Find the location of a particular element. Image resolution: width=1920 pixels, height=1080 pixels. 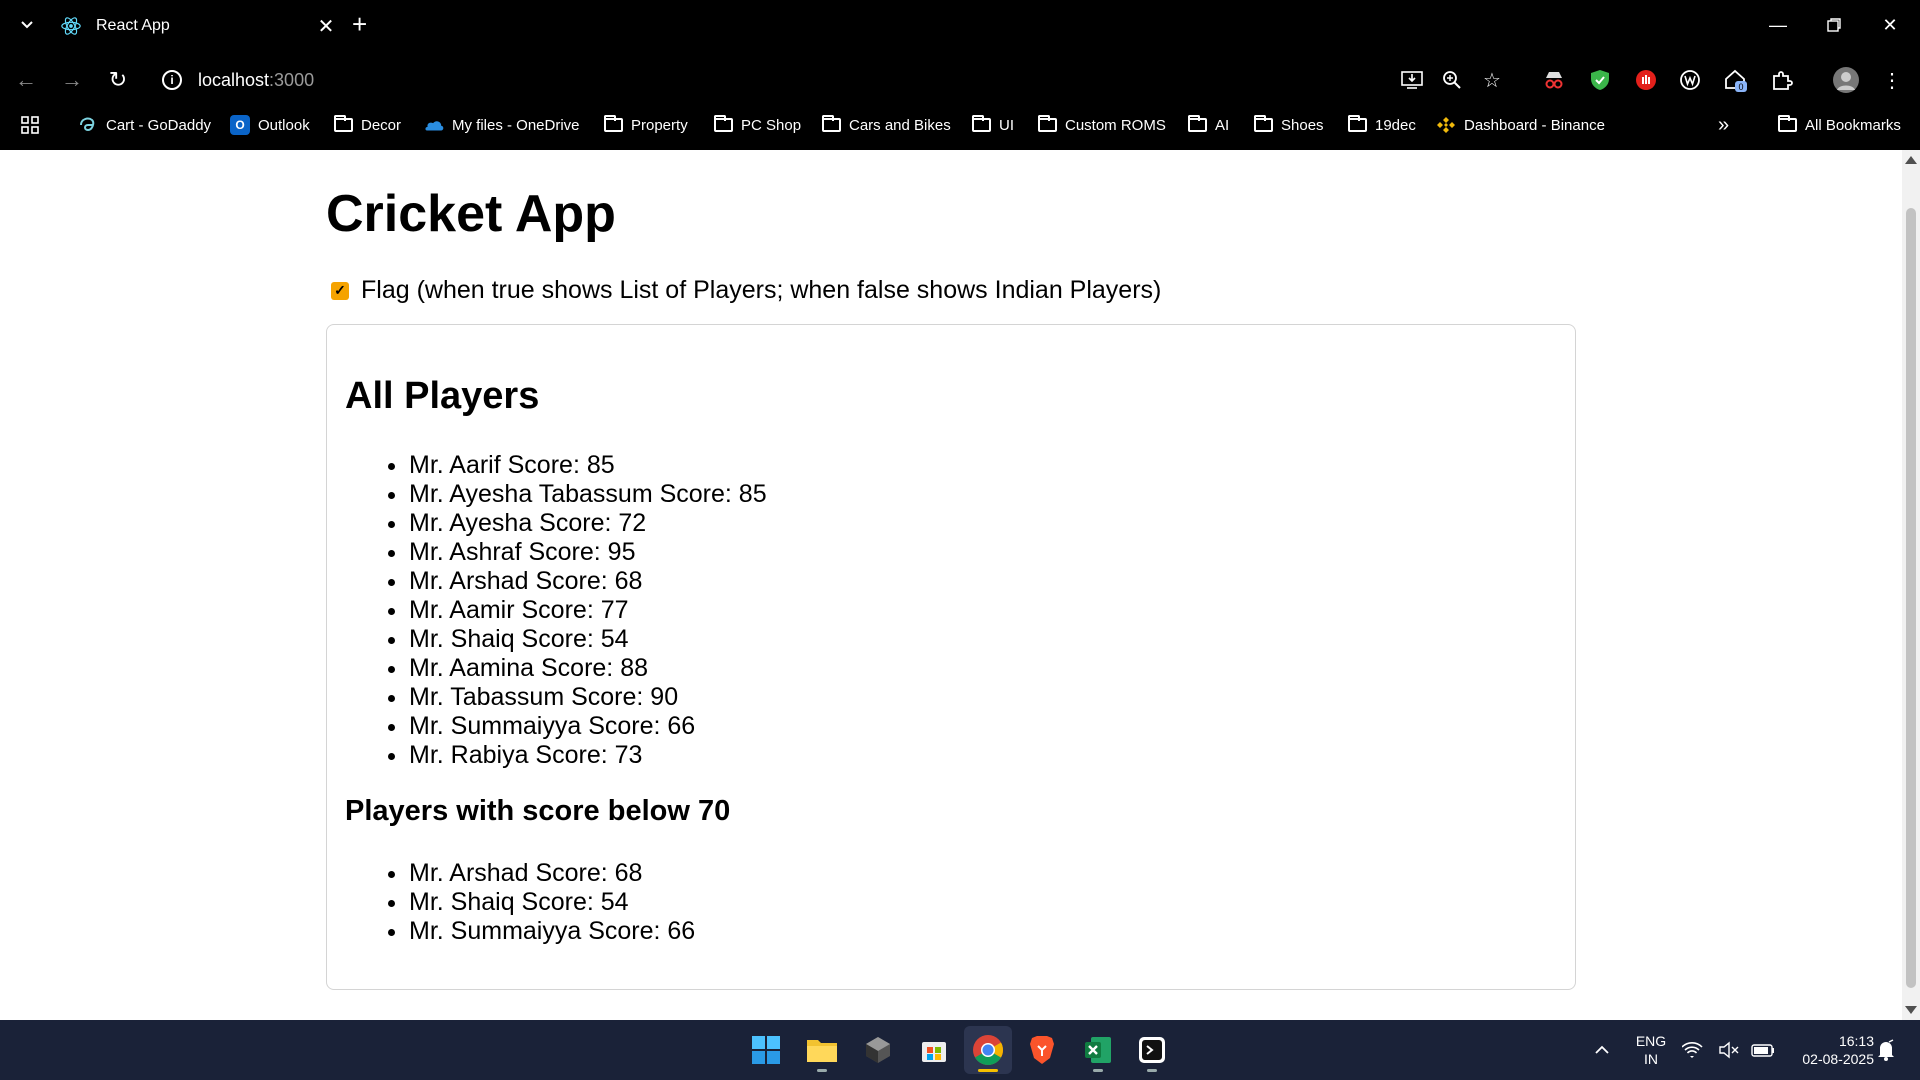

bookmark-property: Property is located at coordinates (646, 125).